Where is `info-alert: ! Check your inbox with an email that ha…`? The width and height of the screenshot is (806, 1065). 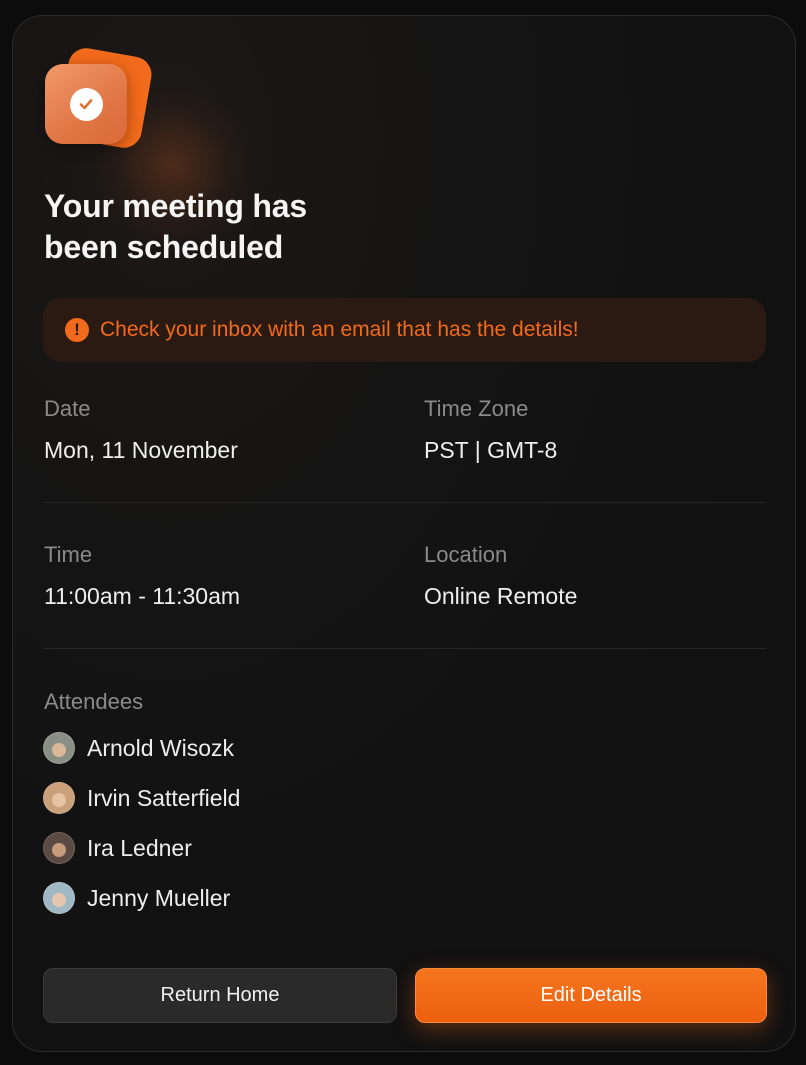 info-alert: ! Check your inbox with an email that ha… is located at coordinates (404, 330).